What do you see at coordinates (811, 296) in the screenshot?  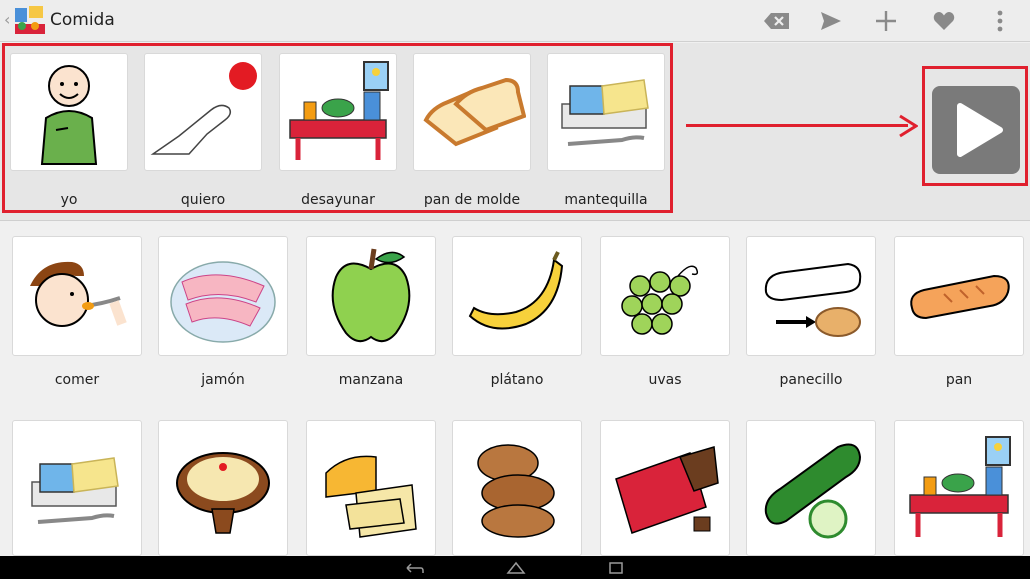 I see `bread-roll-icon` at bounding box center [811, 296].